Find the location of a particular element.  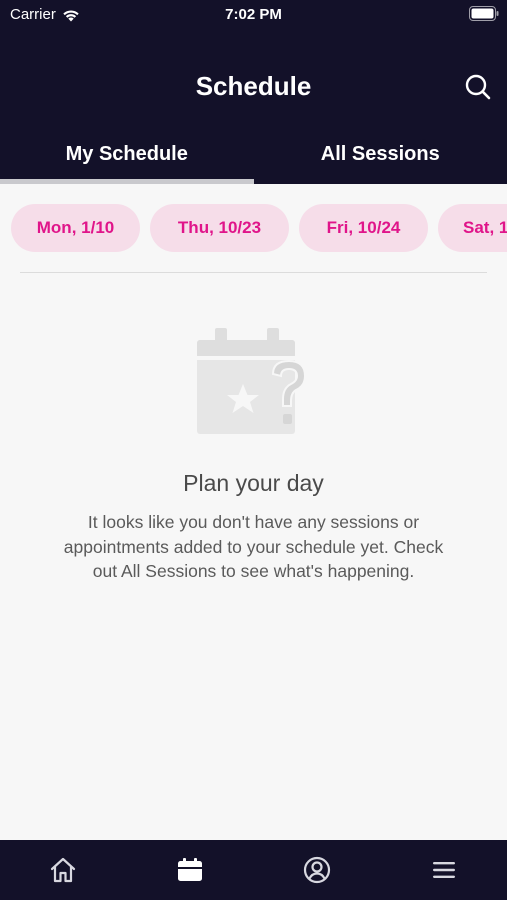

tab-my-schedule: My Schedule is located at coordinates (127, 157).